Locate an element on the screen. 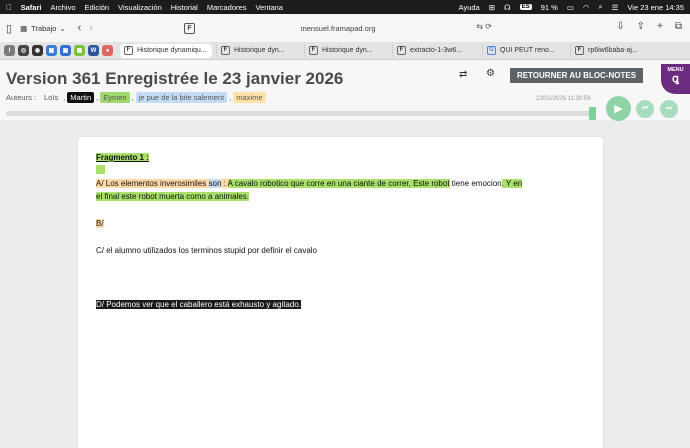  menu-historial: Historial is located at coordinates (184, 7).